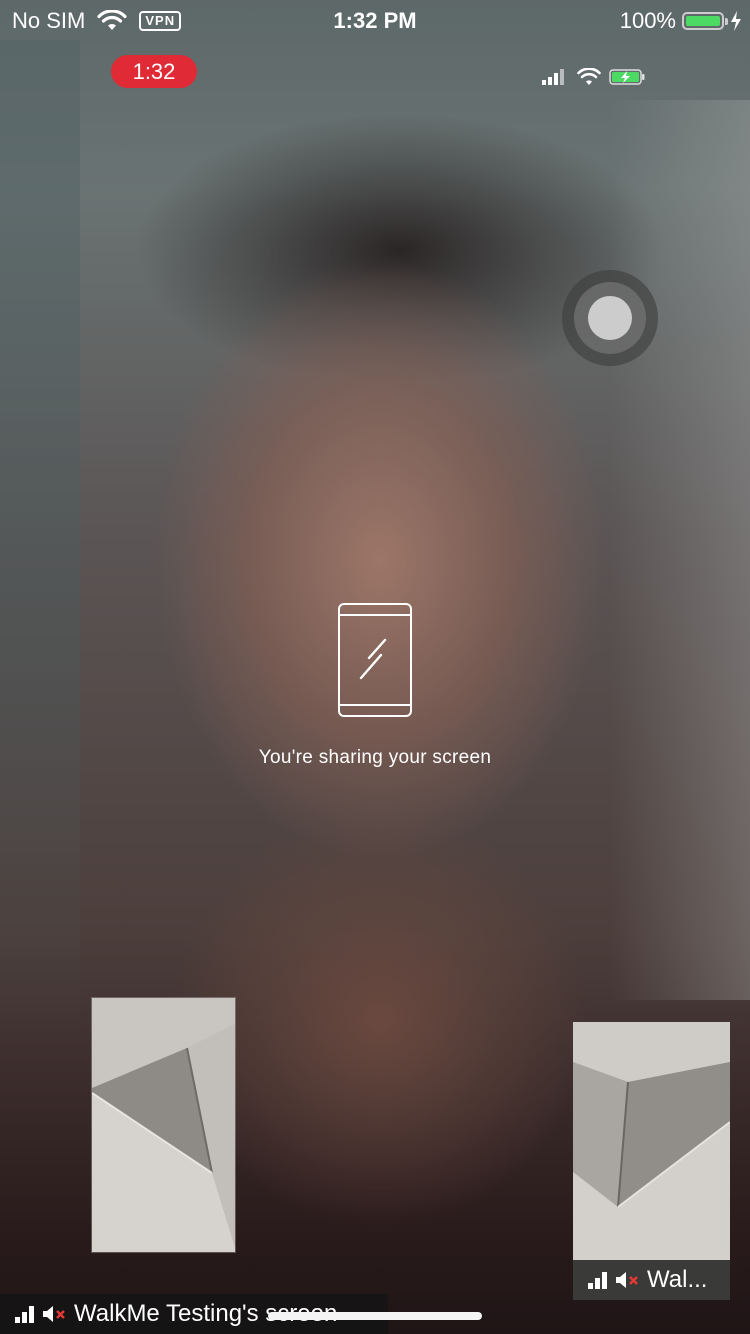 The height and width of the screenshot is (1334, 750). What do you see at coordinates (40, 540) in the screenshot?
I see `video-background-left-shade` at bounding box center [40, 540].